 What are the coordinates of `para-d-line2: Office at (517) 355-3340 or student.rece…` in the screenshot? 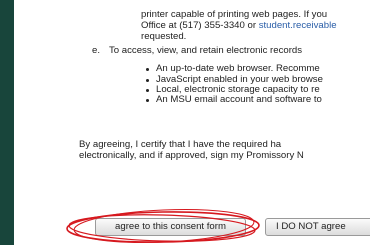 It's located at (239, 25).